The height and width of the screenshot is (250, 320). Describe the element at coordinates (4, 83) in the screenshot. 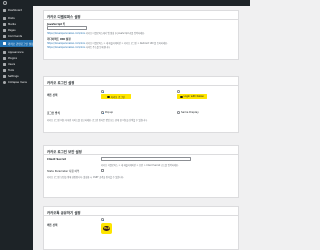

I see `collapse-icon` at that location.